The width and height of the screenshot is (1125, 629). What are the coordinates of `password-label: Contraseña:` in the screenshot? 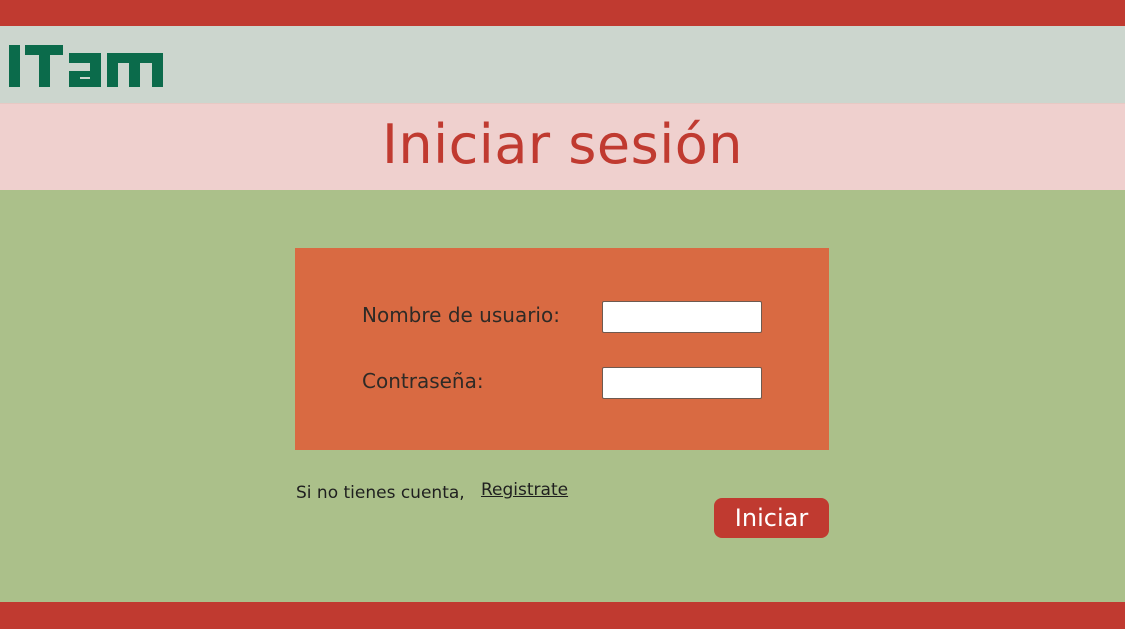 It's located at (423, 381).